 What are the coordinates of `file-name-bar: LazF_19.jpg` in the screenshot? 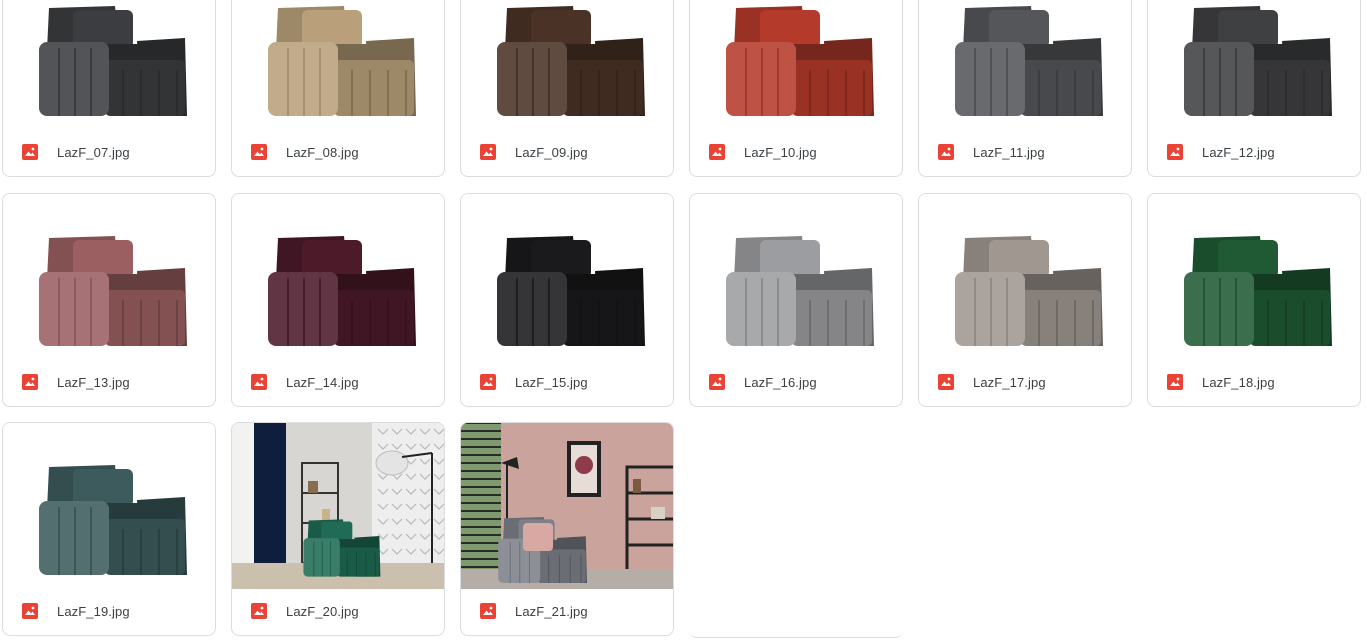 It's located at (109, 611).